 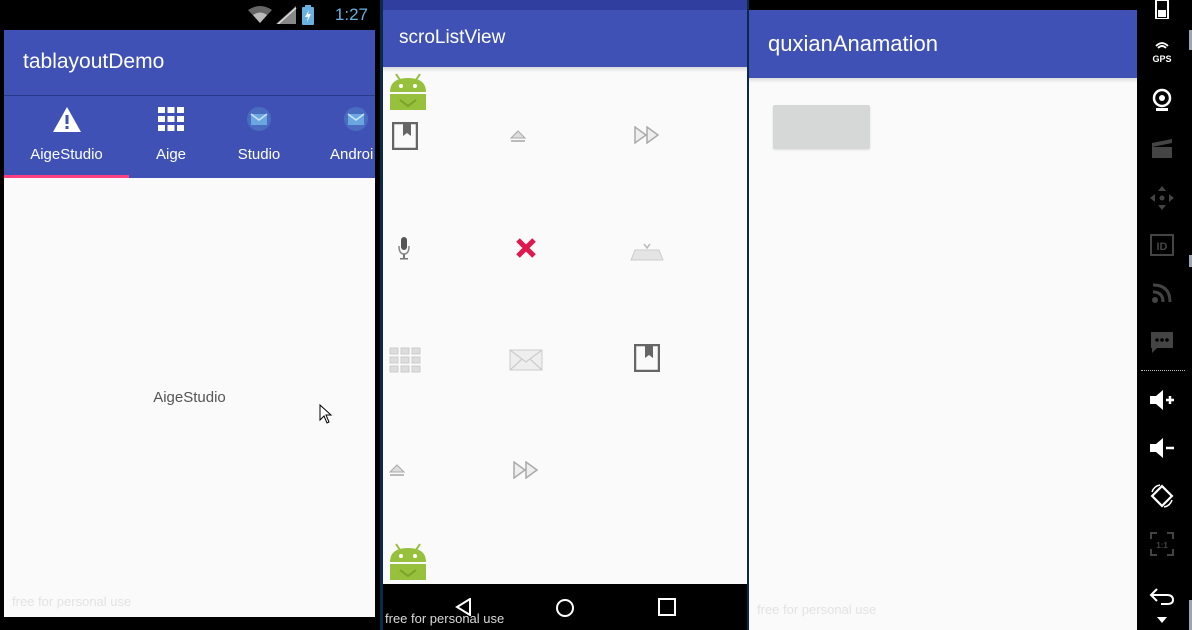 I want to click on home-icon, so click(x=565, y=610).